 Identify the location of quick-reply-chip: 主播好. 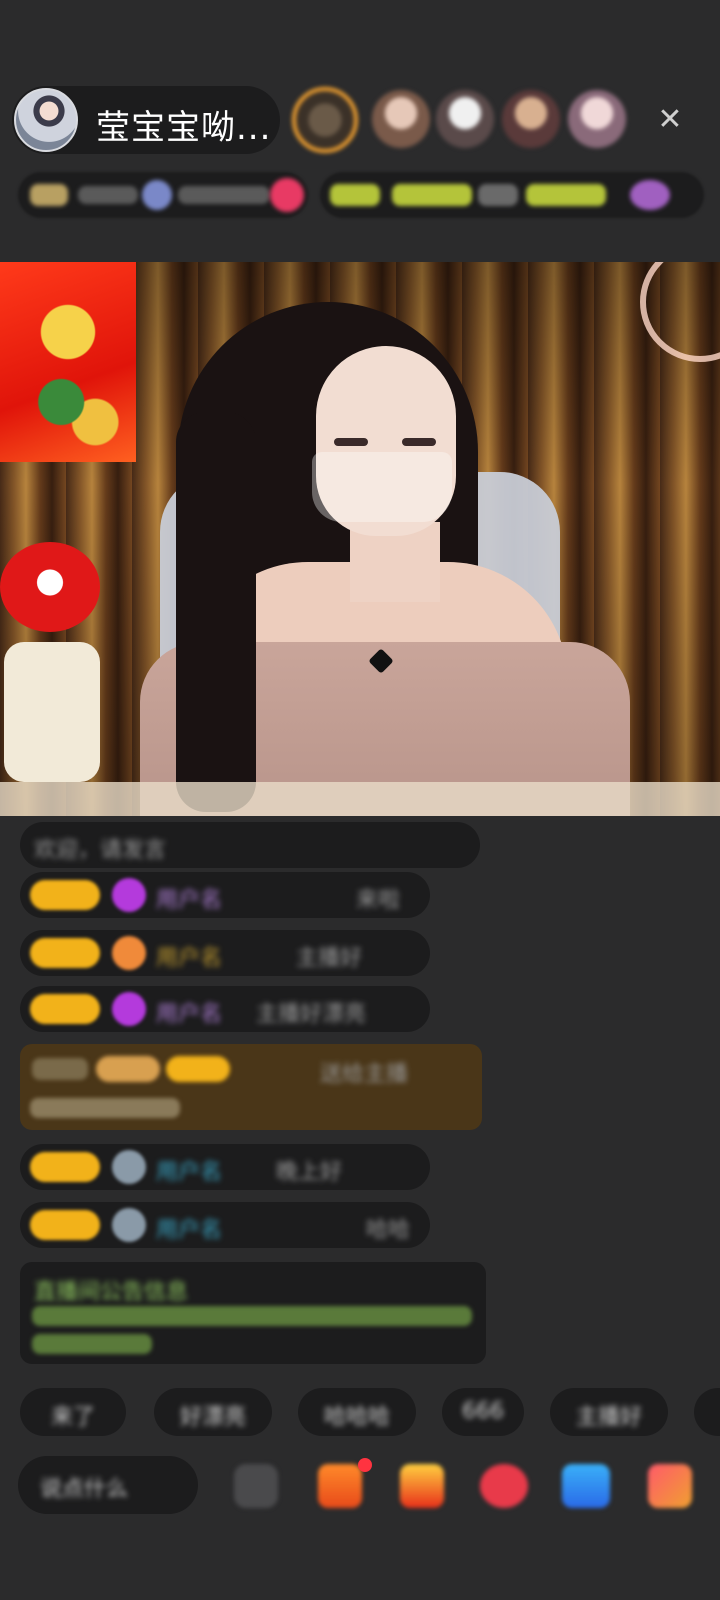
(609, 1412).